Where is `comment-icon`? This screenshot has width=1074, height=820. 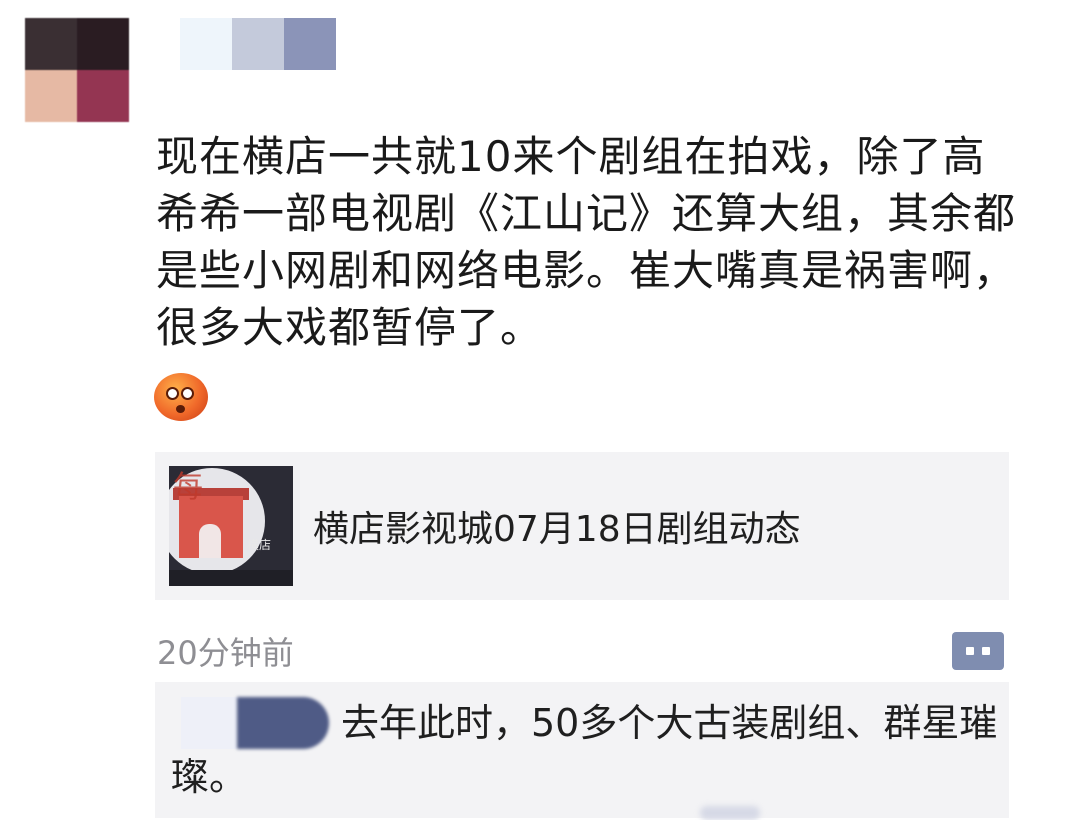 comment-icon is located at coordinates (978, 651).